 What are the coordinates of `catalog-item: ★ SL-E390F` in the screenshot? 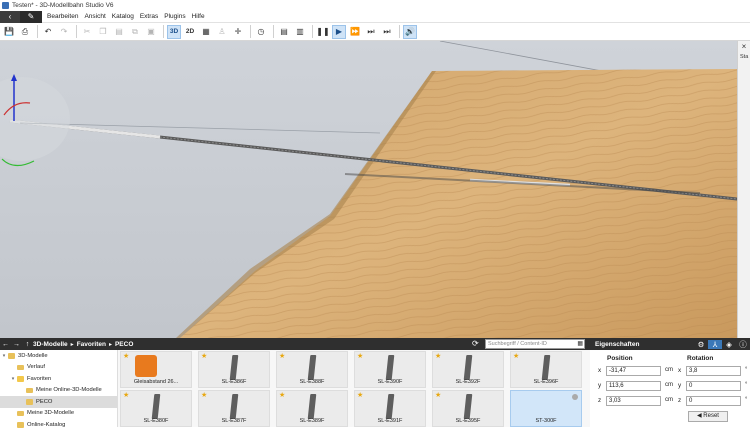 It's located at (390, 369).